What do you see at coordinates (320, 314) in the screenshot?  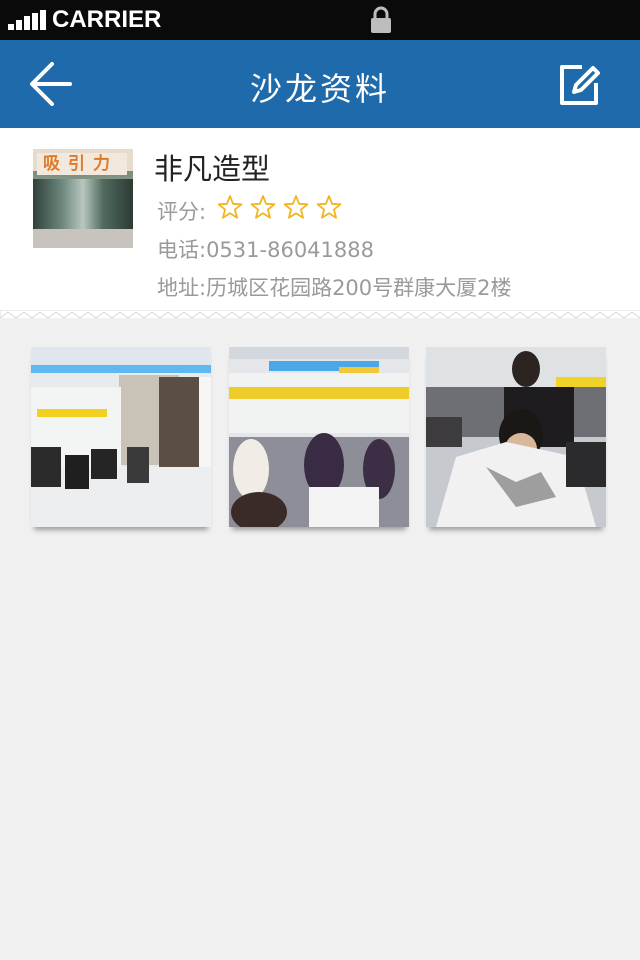 I see `zigzag-edge` at bounding box center [320, 314].